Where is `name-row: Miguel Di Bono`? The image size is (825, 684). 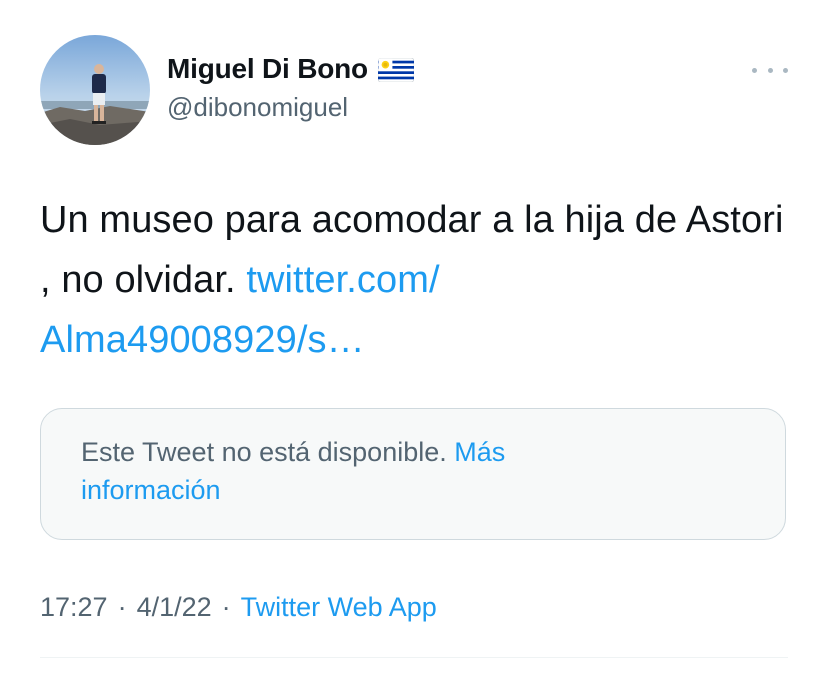 name-row: Miguel Di Bono is located at coordinates (291, 69).